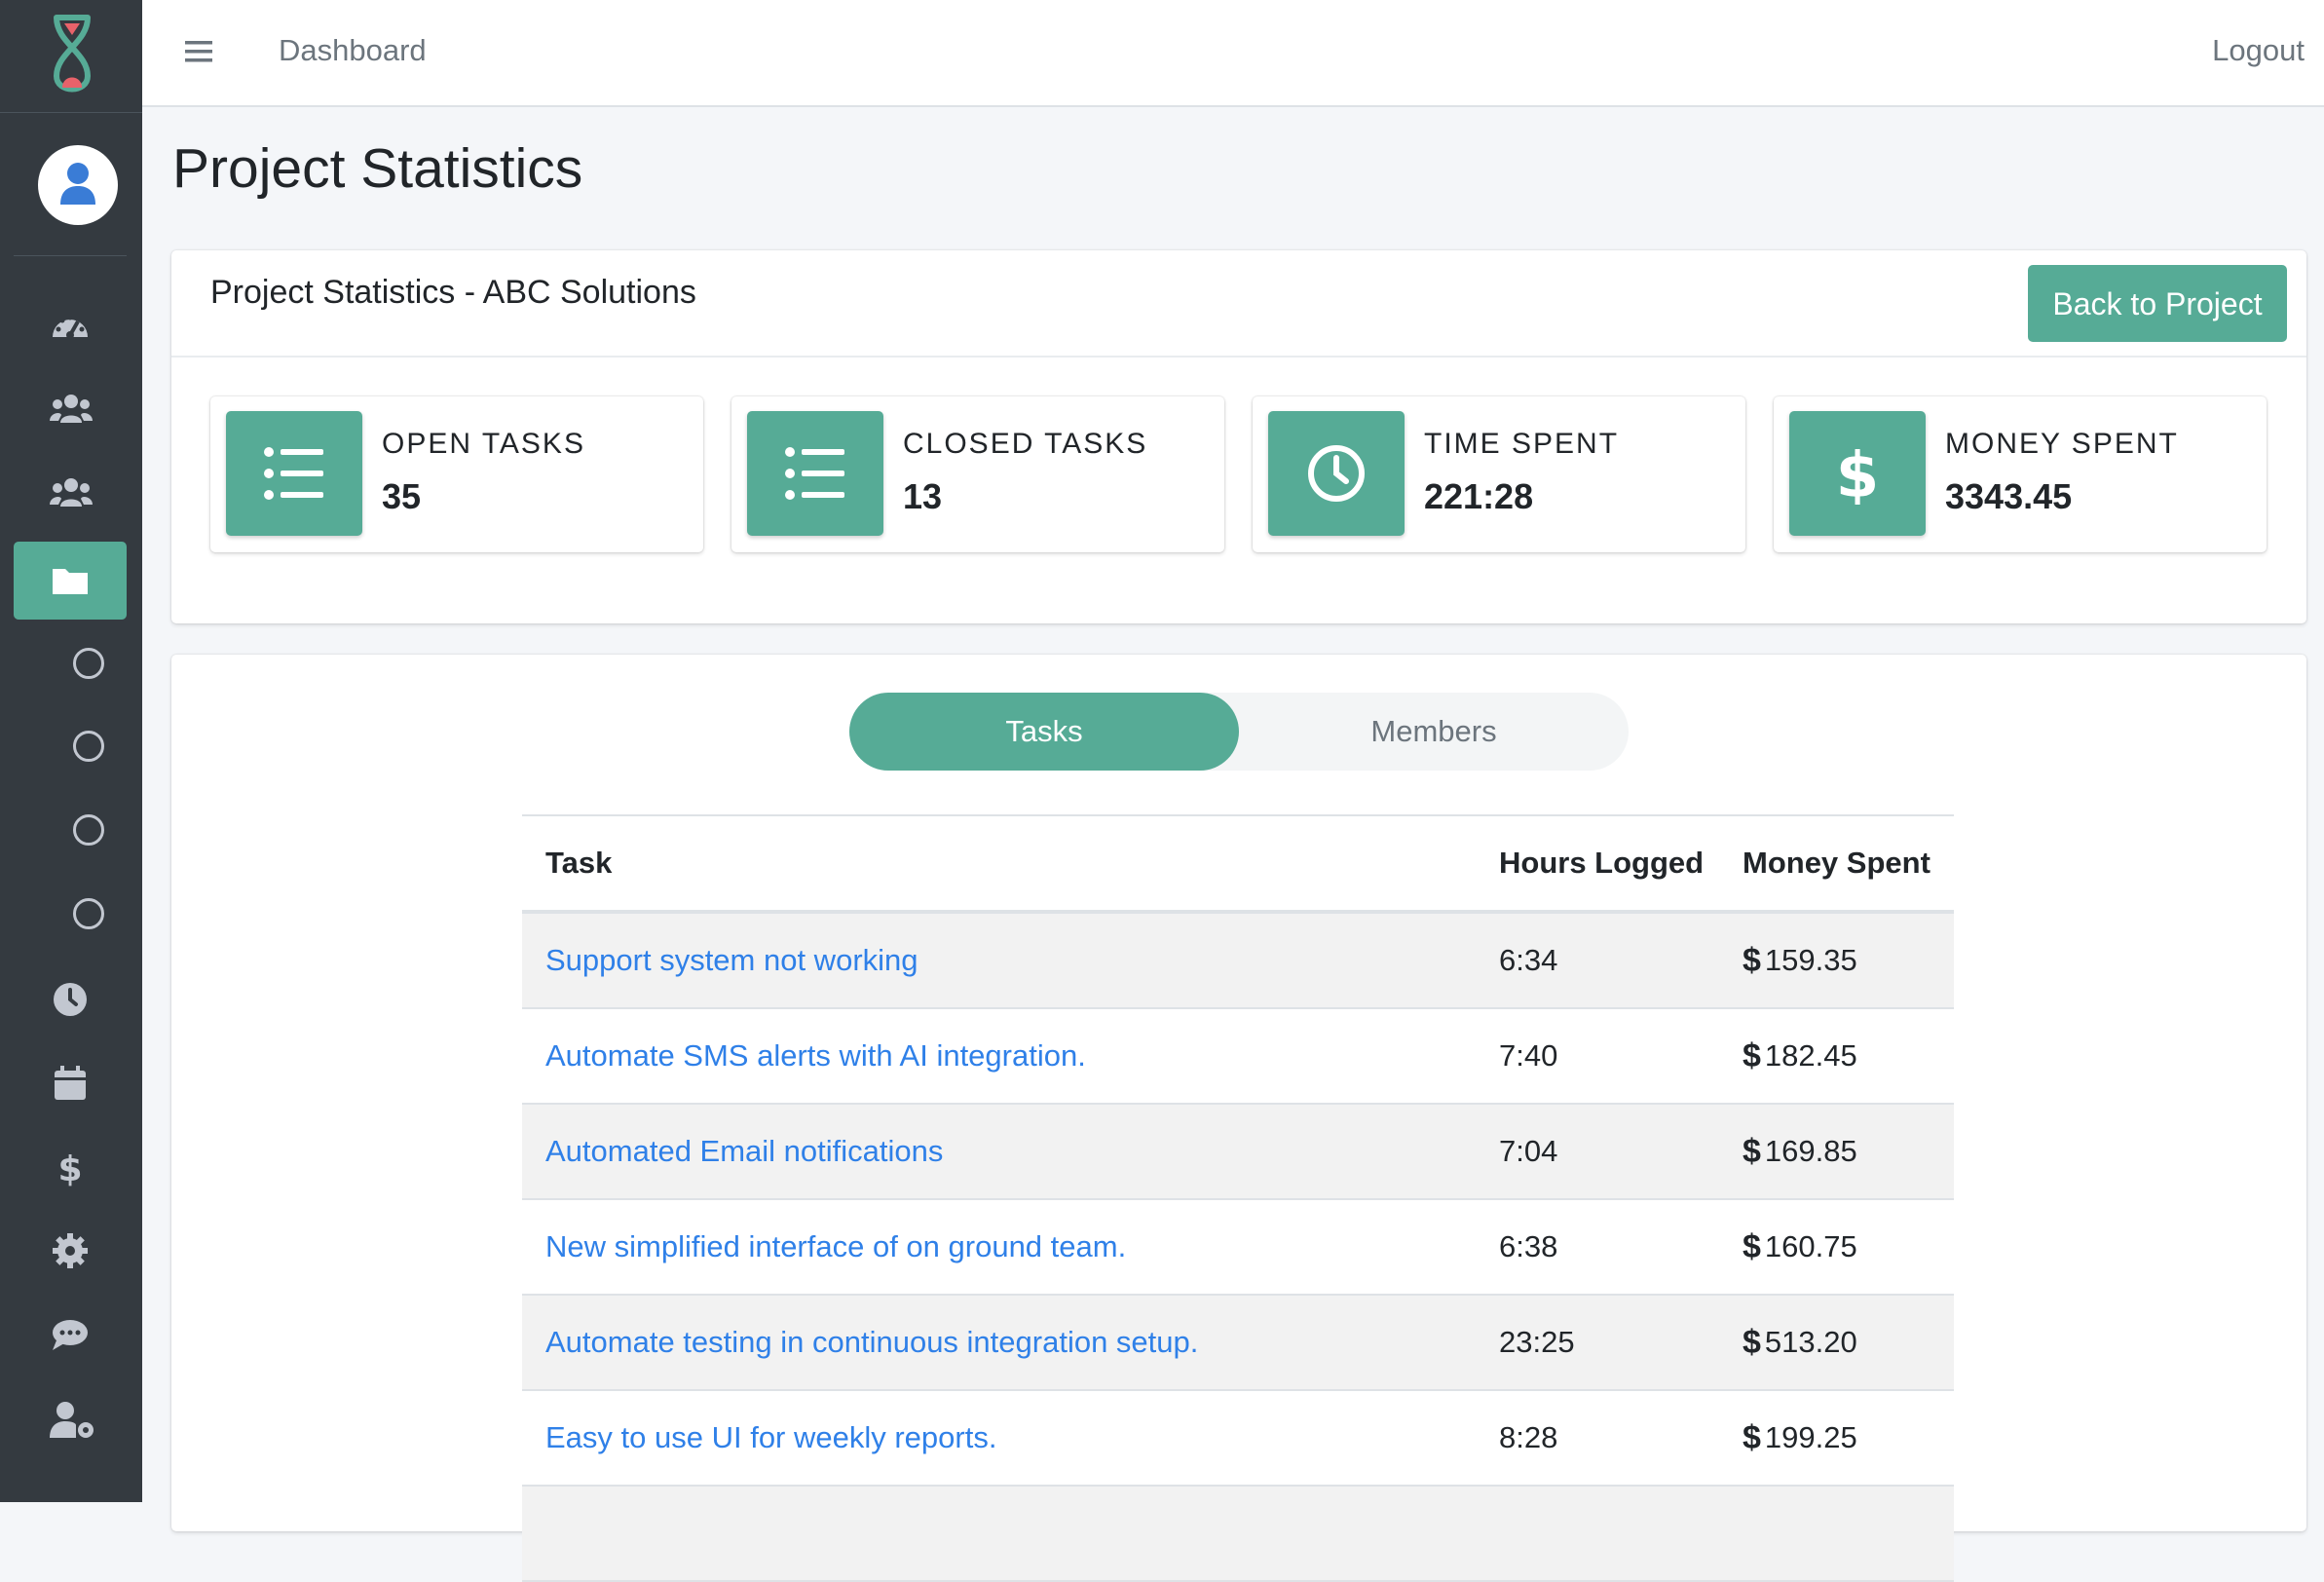 This screenshot has width=2324, height=1582. What do you see at coordinates (402, 496) in the screenshot?
I see `stat-value: 35` at bounding box center [402, 496].